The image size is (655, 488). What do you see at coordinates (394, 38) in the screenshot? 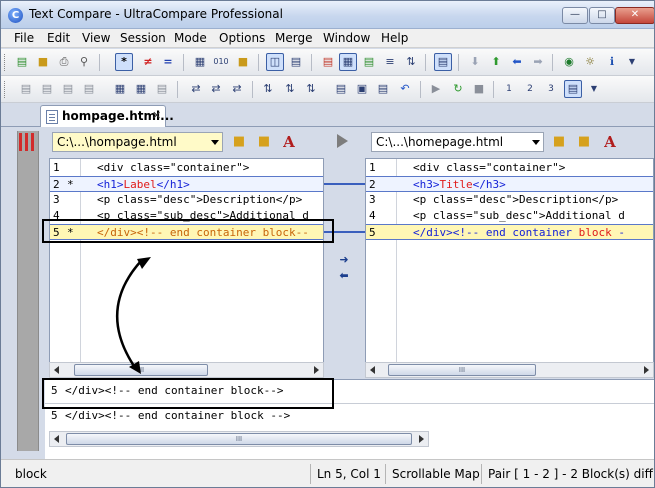
I see `menu-help: Help` at bounding box center [394, 38].